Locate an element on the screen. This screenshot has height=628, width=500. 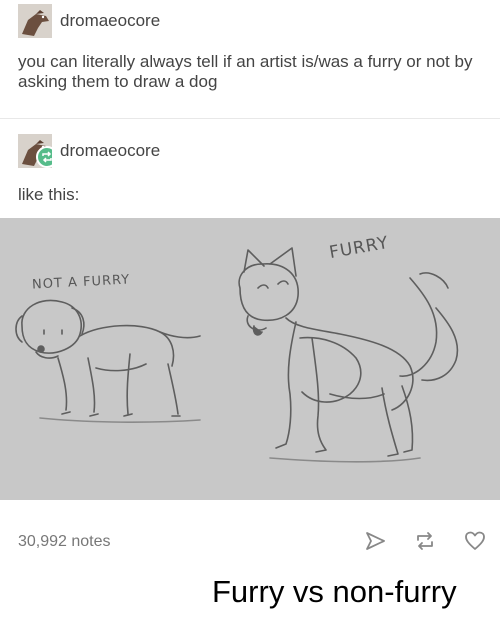
heart-icon is located at coordinates (475, 540).